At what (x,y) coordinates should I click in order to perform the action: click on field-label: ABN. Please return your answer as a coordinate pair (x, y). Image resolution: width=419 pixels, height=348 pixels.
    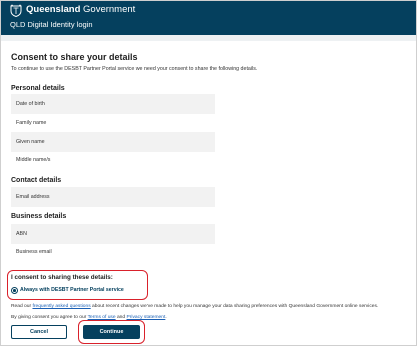
    Looking at the image, I should click on (21, 234).